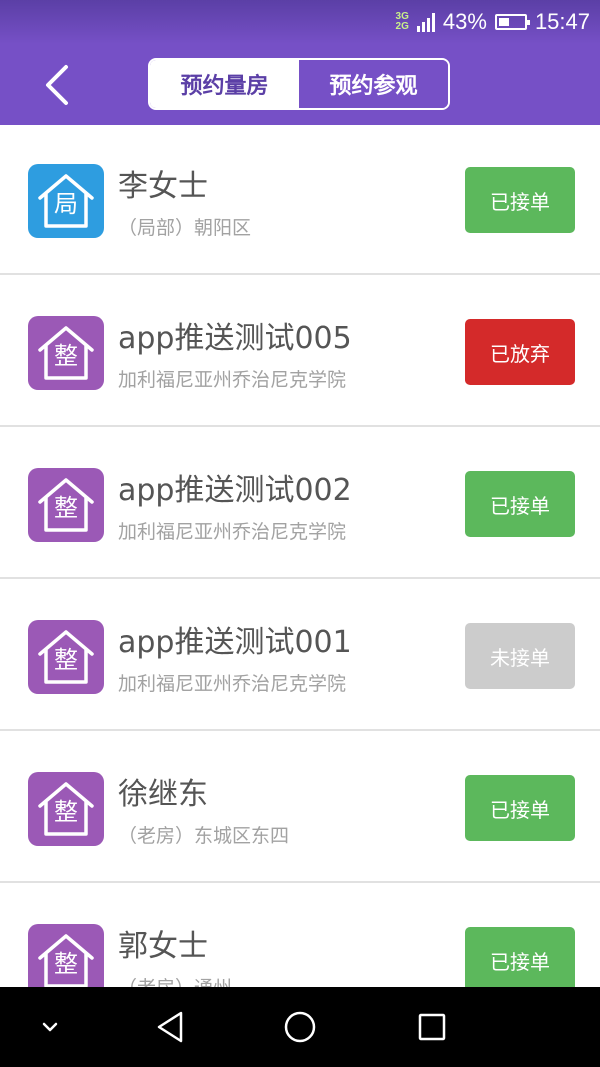 This screenshot has width=600, height=1067. Describe the element at coordinates (425, 22) in the screenshot. I see `signal-icon` at that location.